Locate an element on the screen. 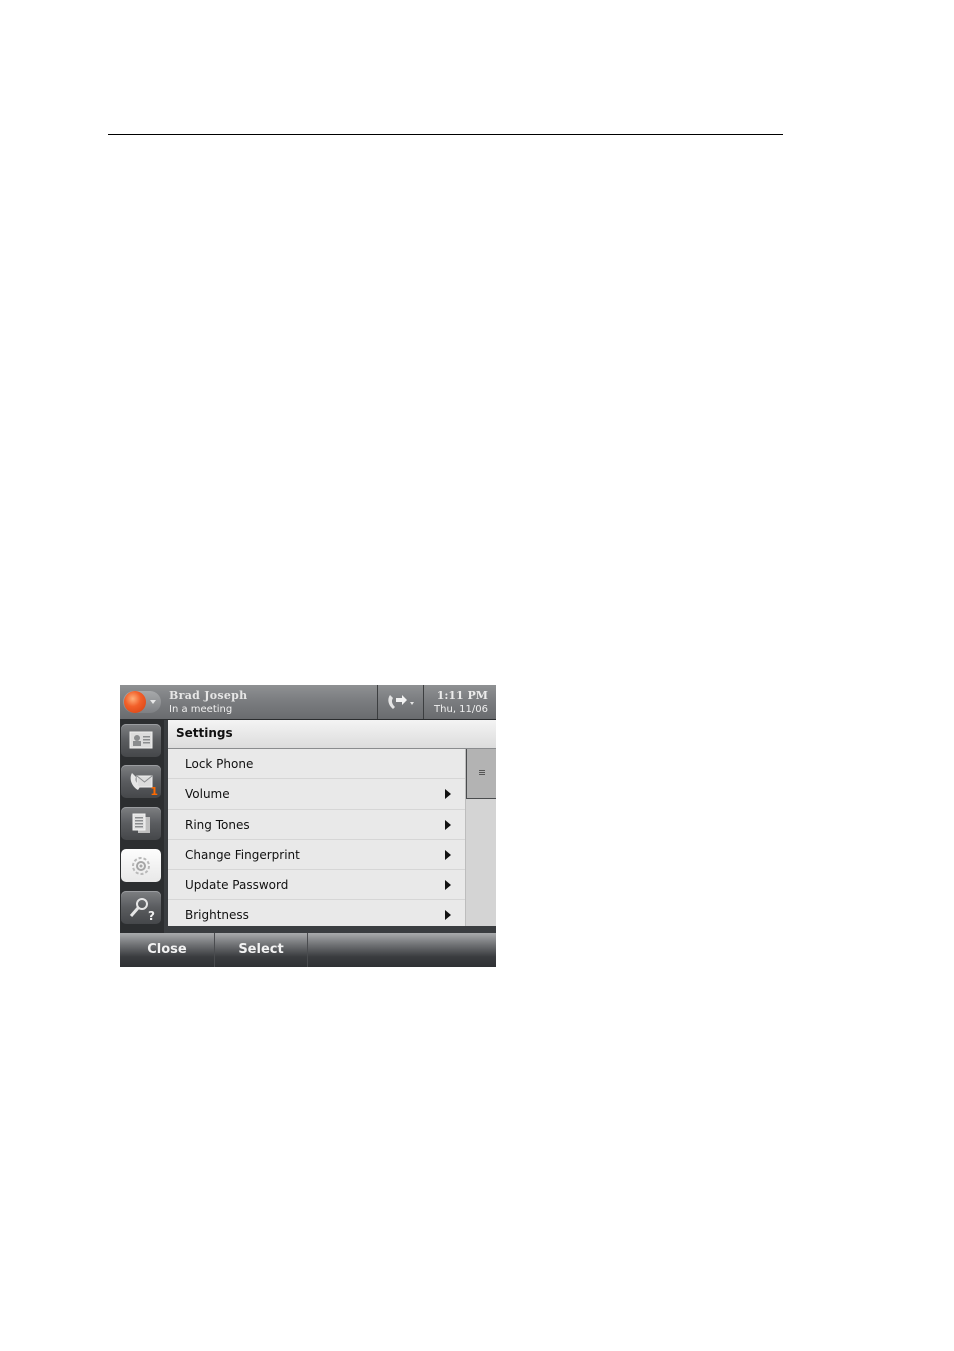 The height and width of the screenshot is (1351, 954). contact-card-icon is located at coordinates (141, 740).